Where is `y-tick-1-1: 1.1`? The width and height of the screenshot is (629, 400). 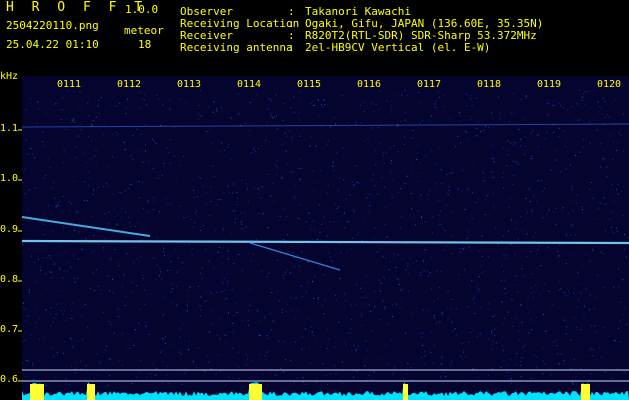 y-tick-1-1: 1.1 is located at coordinates (9, 128).